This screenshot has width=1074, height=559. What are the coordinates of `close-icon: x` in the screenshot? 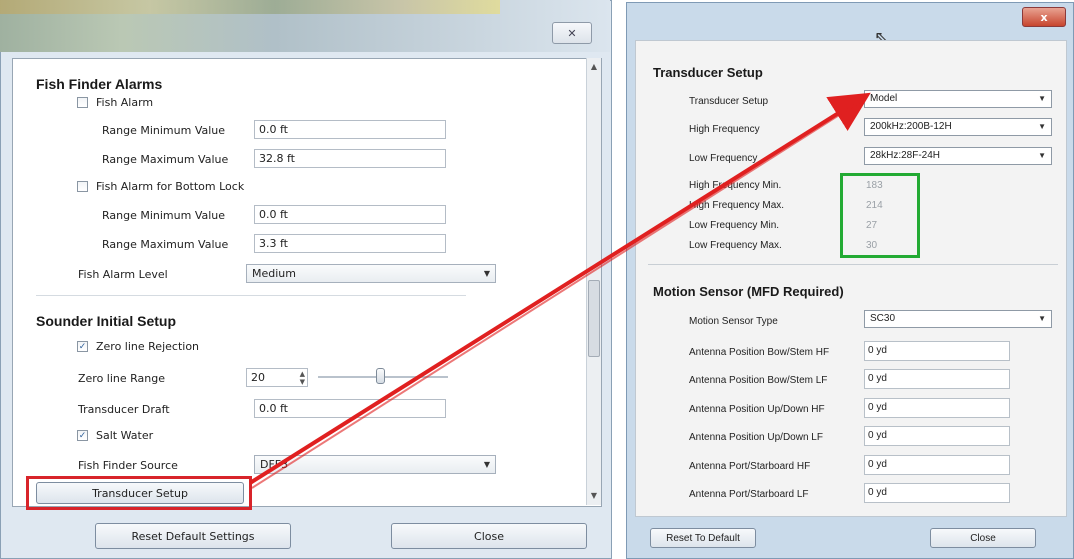 It's located at (1044, 17).